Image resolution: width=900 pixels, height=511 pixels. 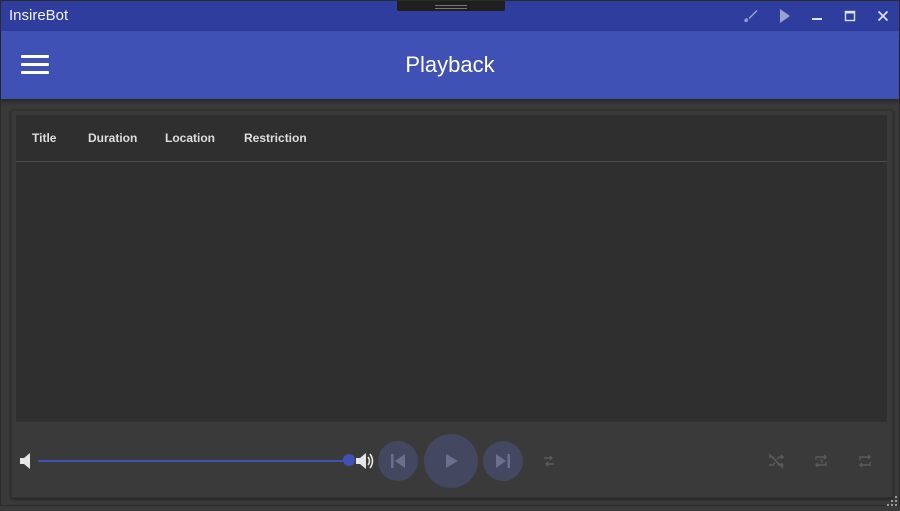 What do you see at coordinates (892, 499) in the screenshot?
I see `resize-grip-icon` at bounding box center [892, 499].